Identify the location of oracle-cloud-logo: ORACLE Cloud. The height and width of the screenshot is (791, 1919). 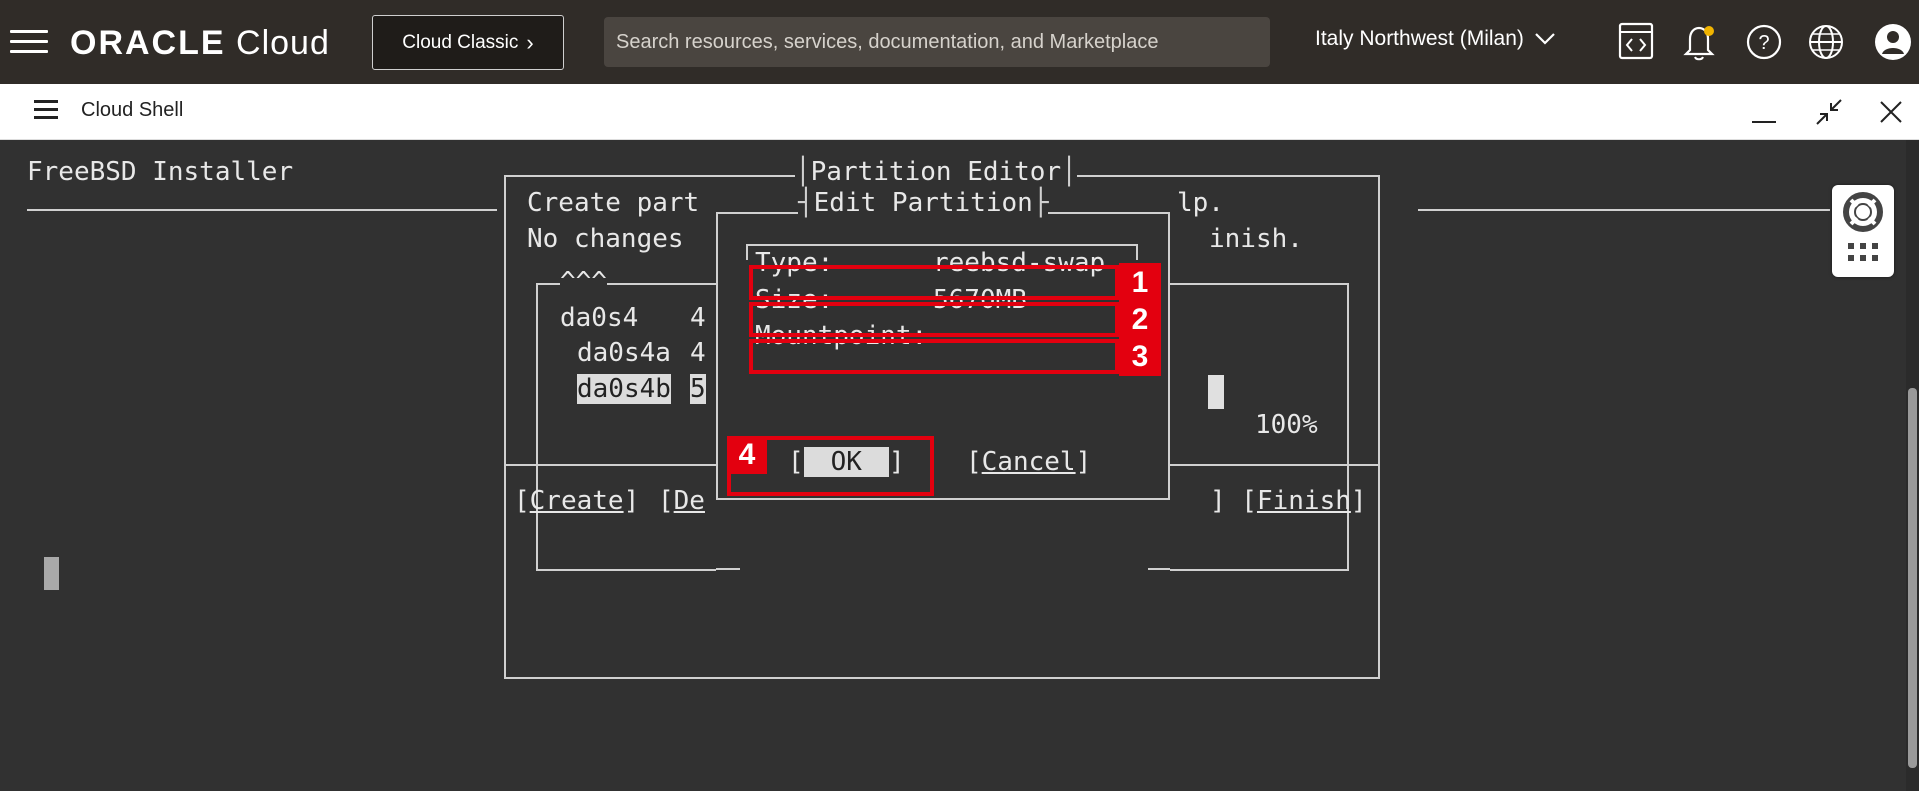
(200, 43).